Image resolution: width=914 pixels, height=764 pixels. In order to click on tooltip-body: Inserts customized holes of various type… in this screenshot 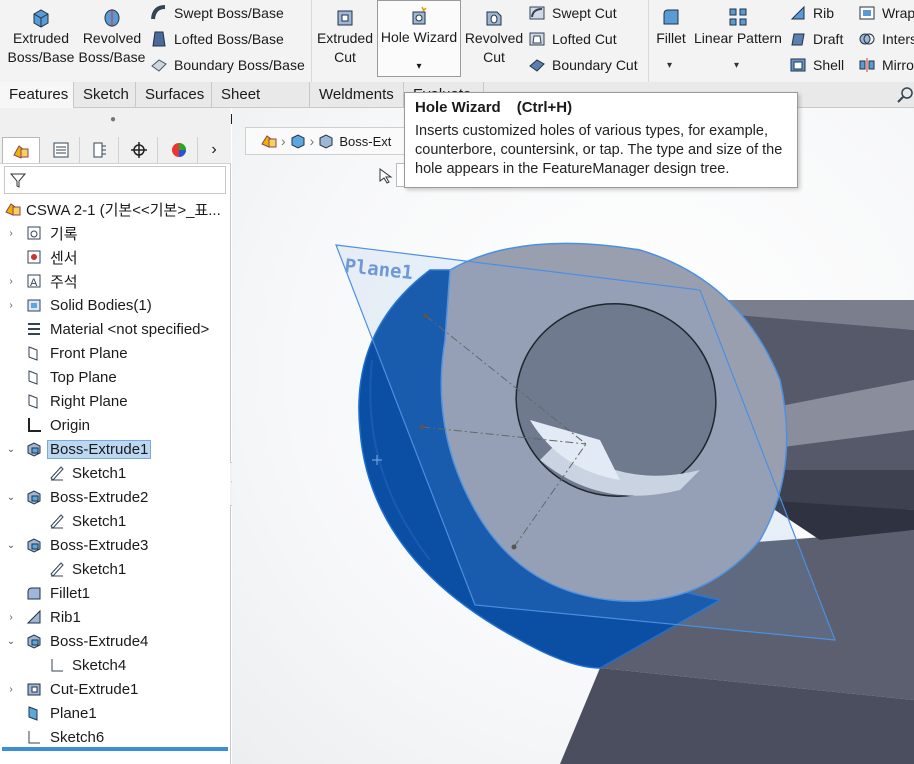, I will do `click(599, 150)`.